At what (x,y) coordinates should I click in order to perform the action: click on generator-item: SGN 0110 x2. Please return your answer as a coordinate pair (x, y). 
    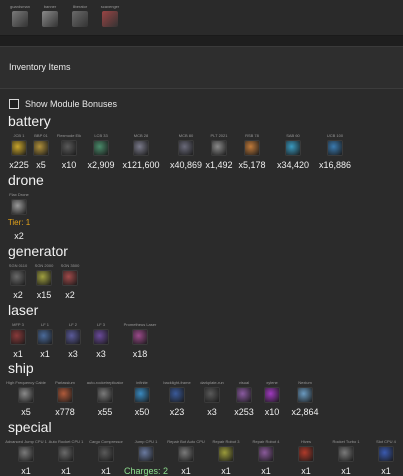
    Looking at the image, I should click on (18, 281).